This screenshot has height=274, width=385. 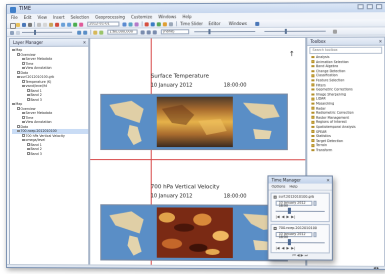 What do you see at coordinates (165, 24) in the screenshot?
I see `full-extent-icon` at bounding box center [165, 24].